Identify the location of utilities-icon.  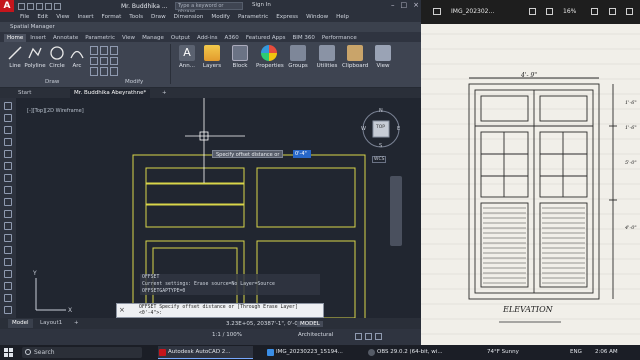
(327, 53).